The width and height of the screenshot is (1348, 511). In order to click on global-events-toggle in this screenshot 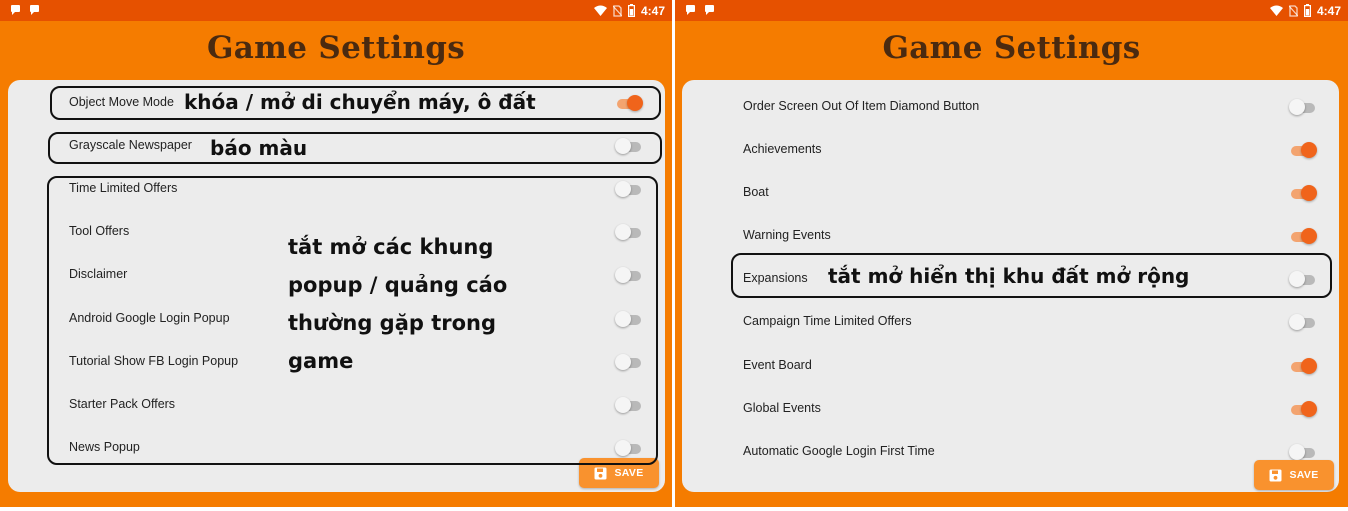, I will do `click(1303, 409)`.